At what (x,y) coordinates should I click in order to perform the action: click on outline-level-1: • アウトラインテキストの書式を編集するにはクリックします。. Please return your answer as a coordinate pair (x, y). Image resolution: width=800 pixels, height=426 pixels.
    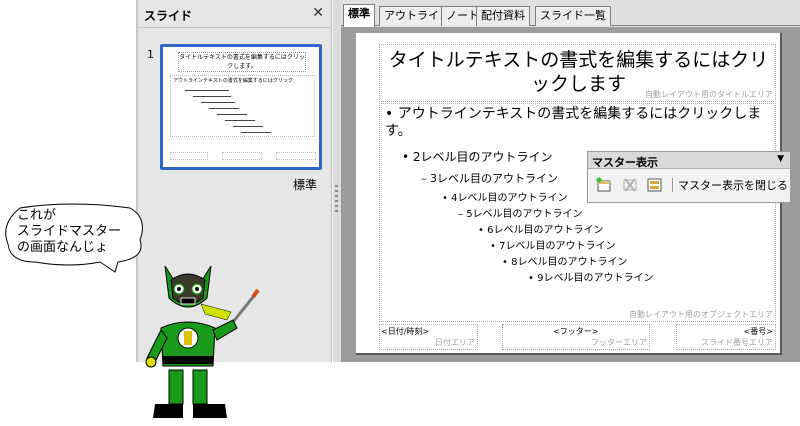
    Looking at the image, I should click on (577, 123).